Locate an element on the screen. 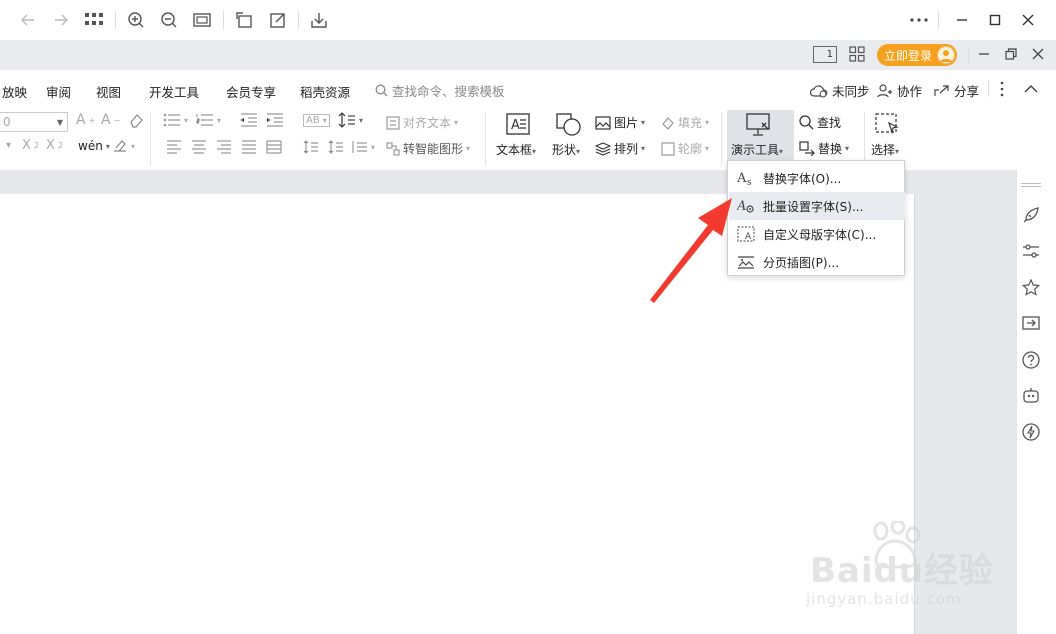 The height and width of the screenshot is (634, 1056). drag-handle is located at coordinates (1031, 185).